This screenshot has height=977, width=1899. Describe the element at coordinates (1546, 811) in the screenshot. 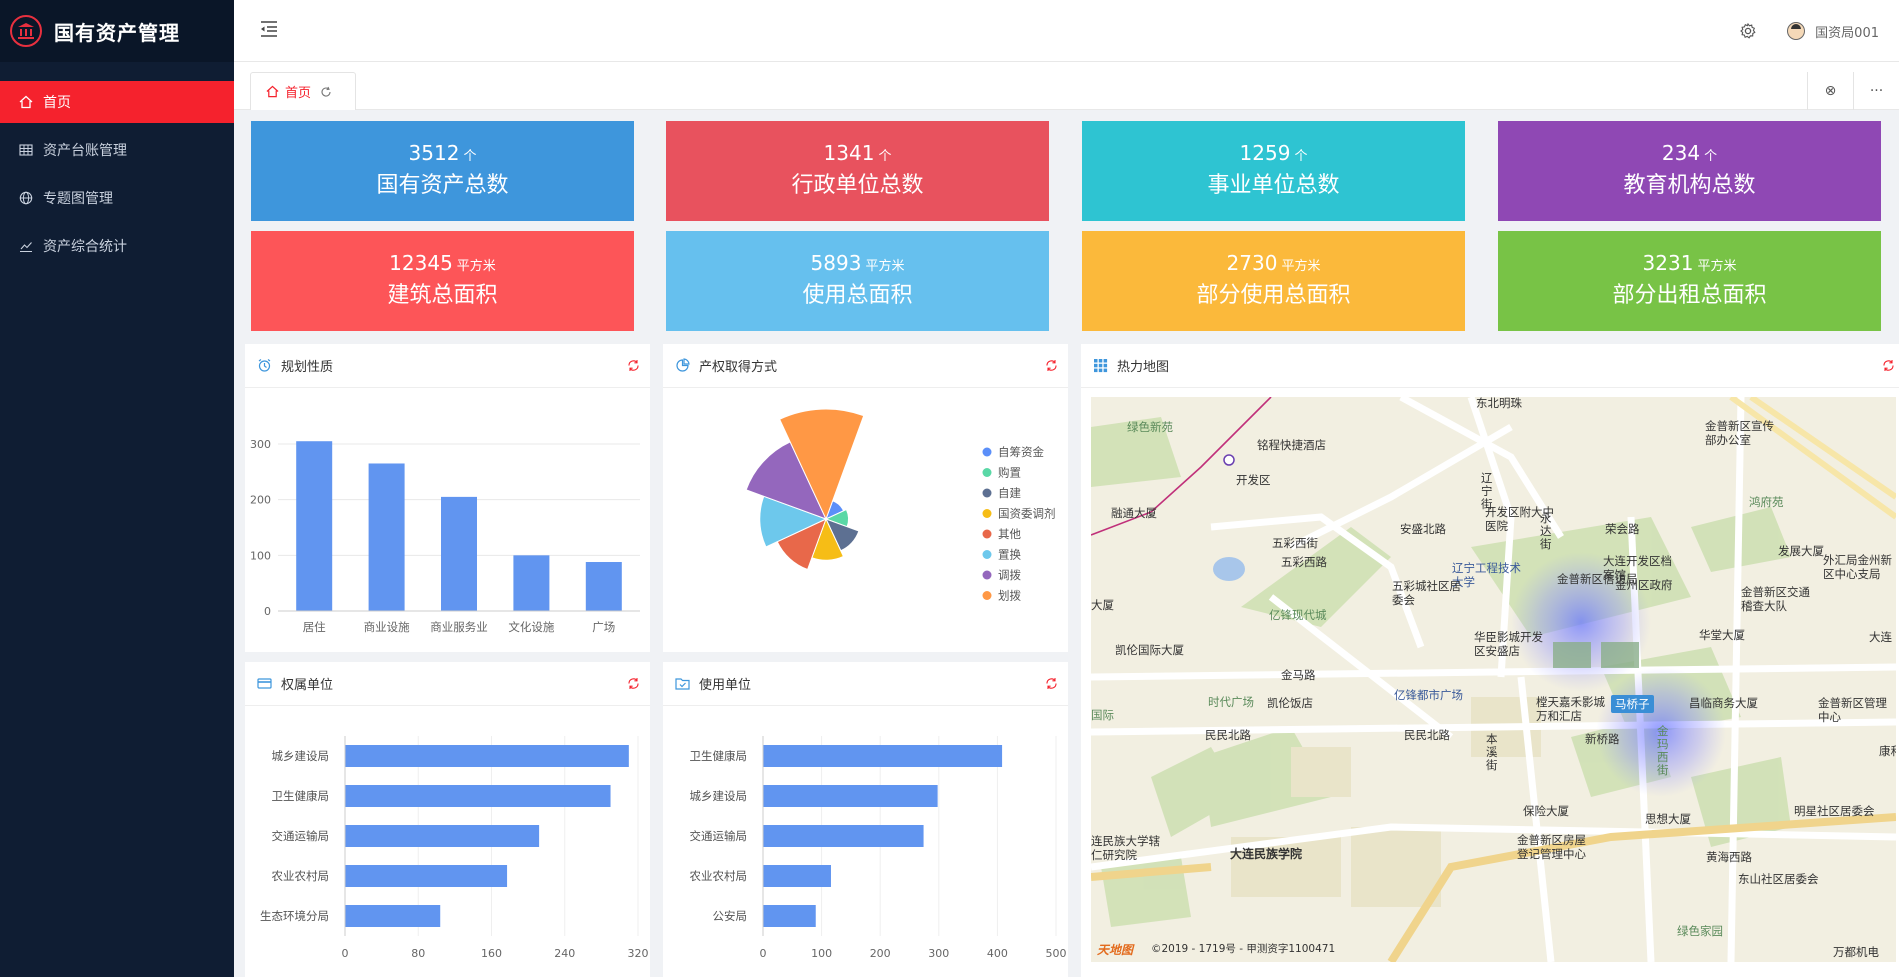

I see `map-label: 保险大厦` at that location.